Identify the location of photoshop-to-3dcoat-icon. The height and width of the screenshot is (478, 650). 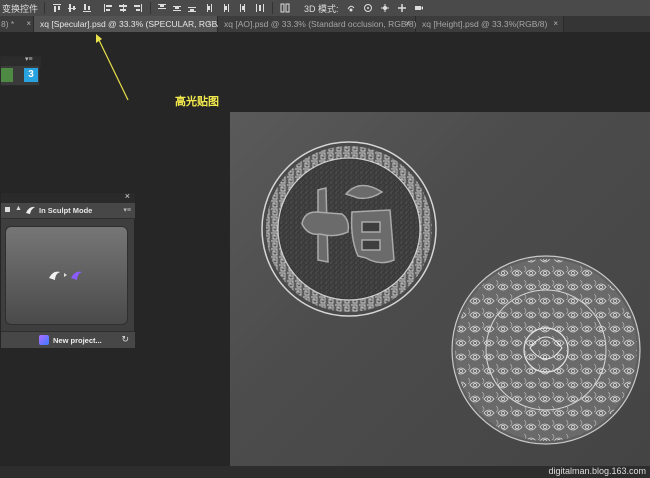
(65, 275).